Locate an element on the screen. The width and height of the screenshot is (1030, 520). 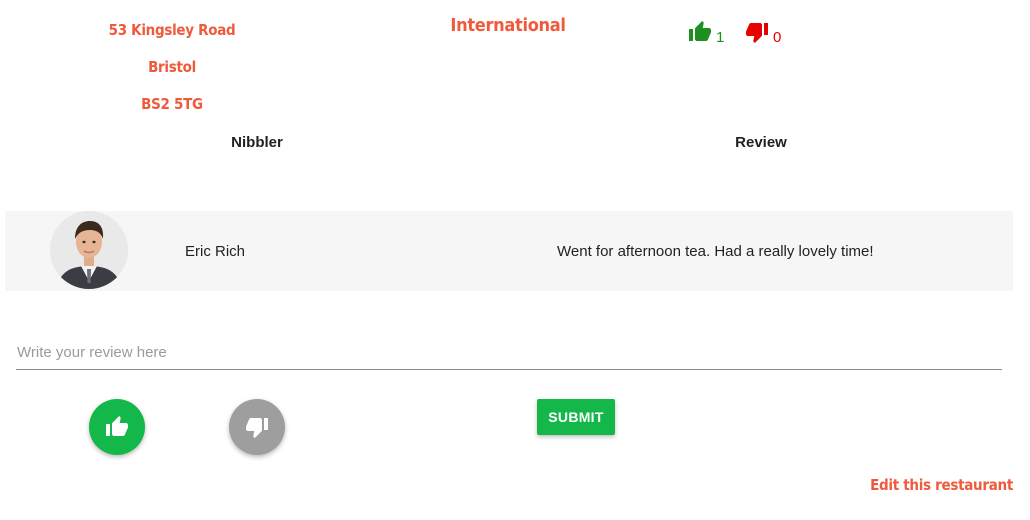
column-header-nibbler: Nibbler is located at coordinates (257, 142).